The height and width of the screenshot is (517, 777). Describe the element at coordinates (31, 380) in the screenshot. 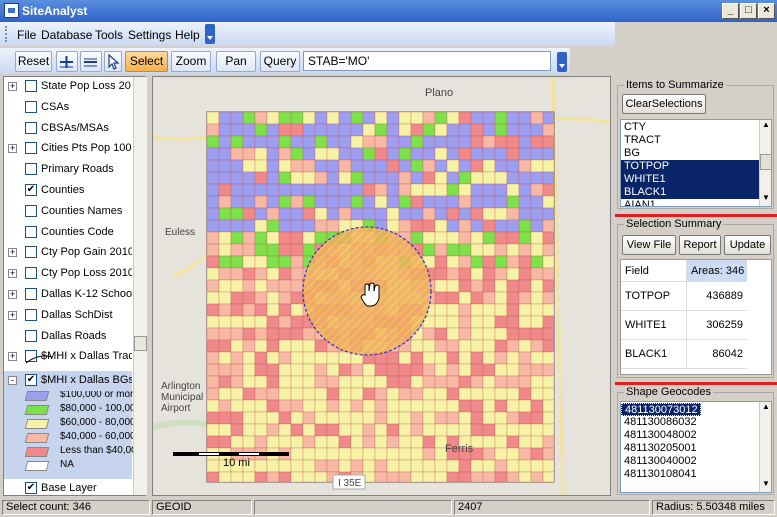

I see `layer-checkbox: ✔` at that location.